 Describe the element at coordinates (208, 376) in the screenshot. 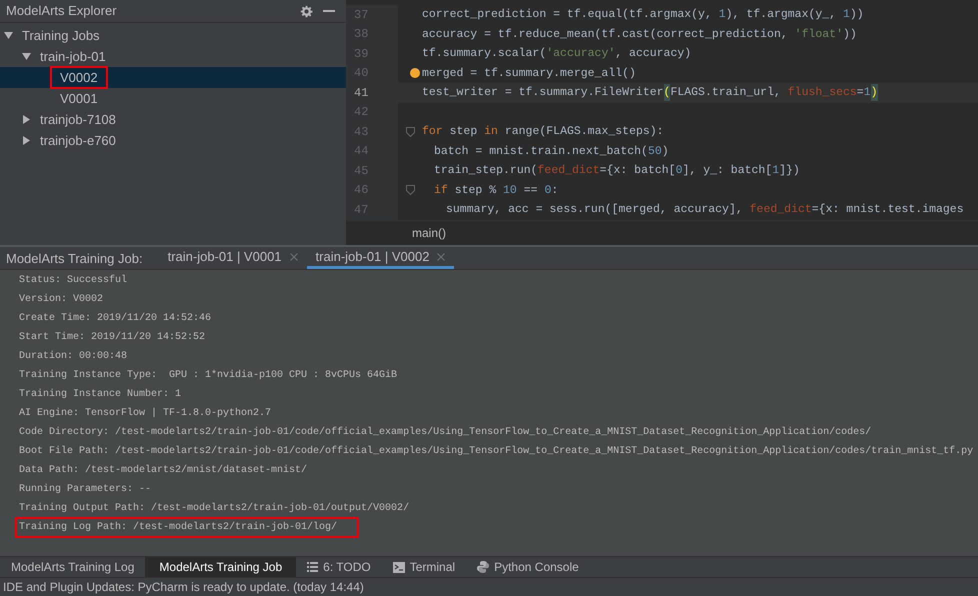

I see `detail-line: Training Instance Type: GPU : 1*nvidia-p100 CPU : 8vCPUs 64GiB` at that location.